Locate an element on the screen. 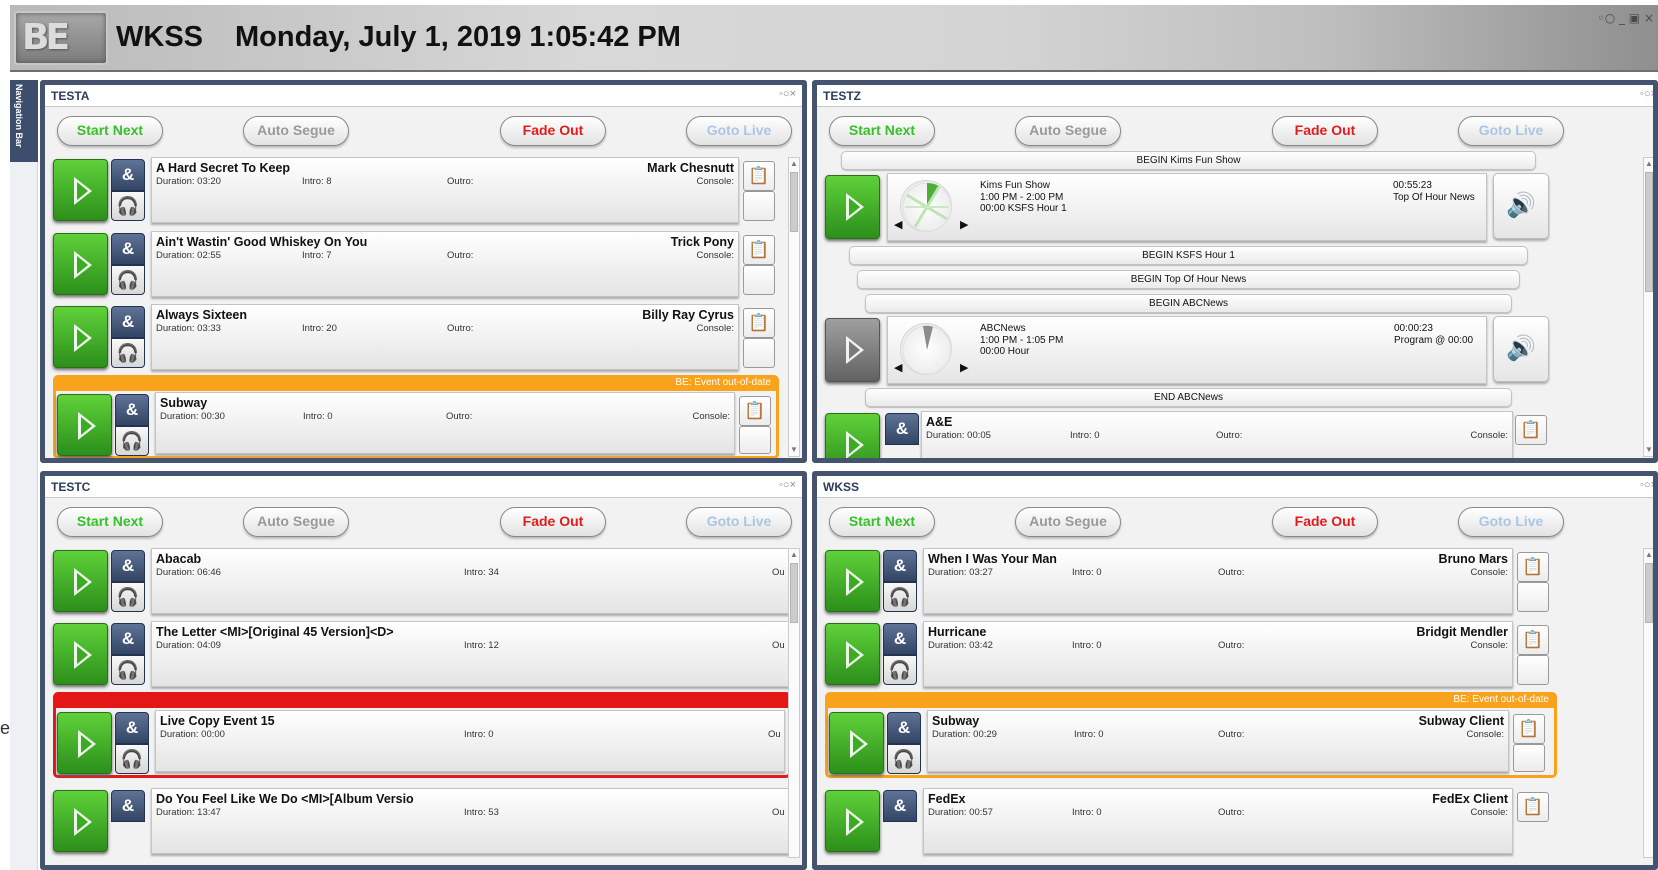  segment-marker: BEGIN ABCNews is located at coordinates (1188, 303).